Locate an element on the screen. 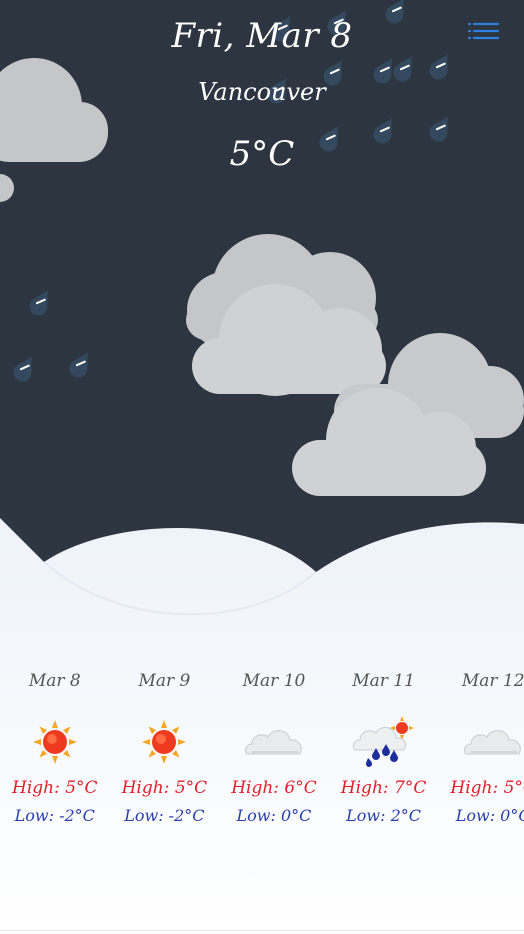  menu-button is located at coordinates (483, 33).